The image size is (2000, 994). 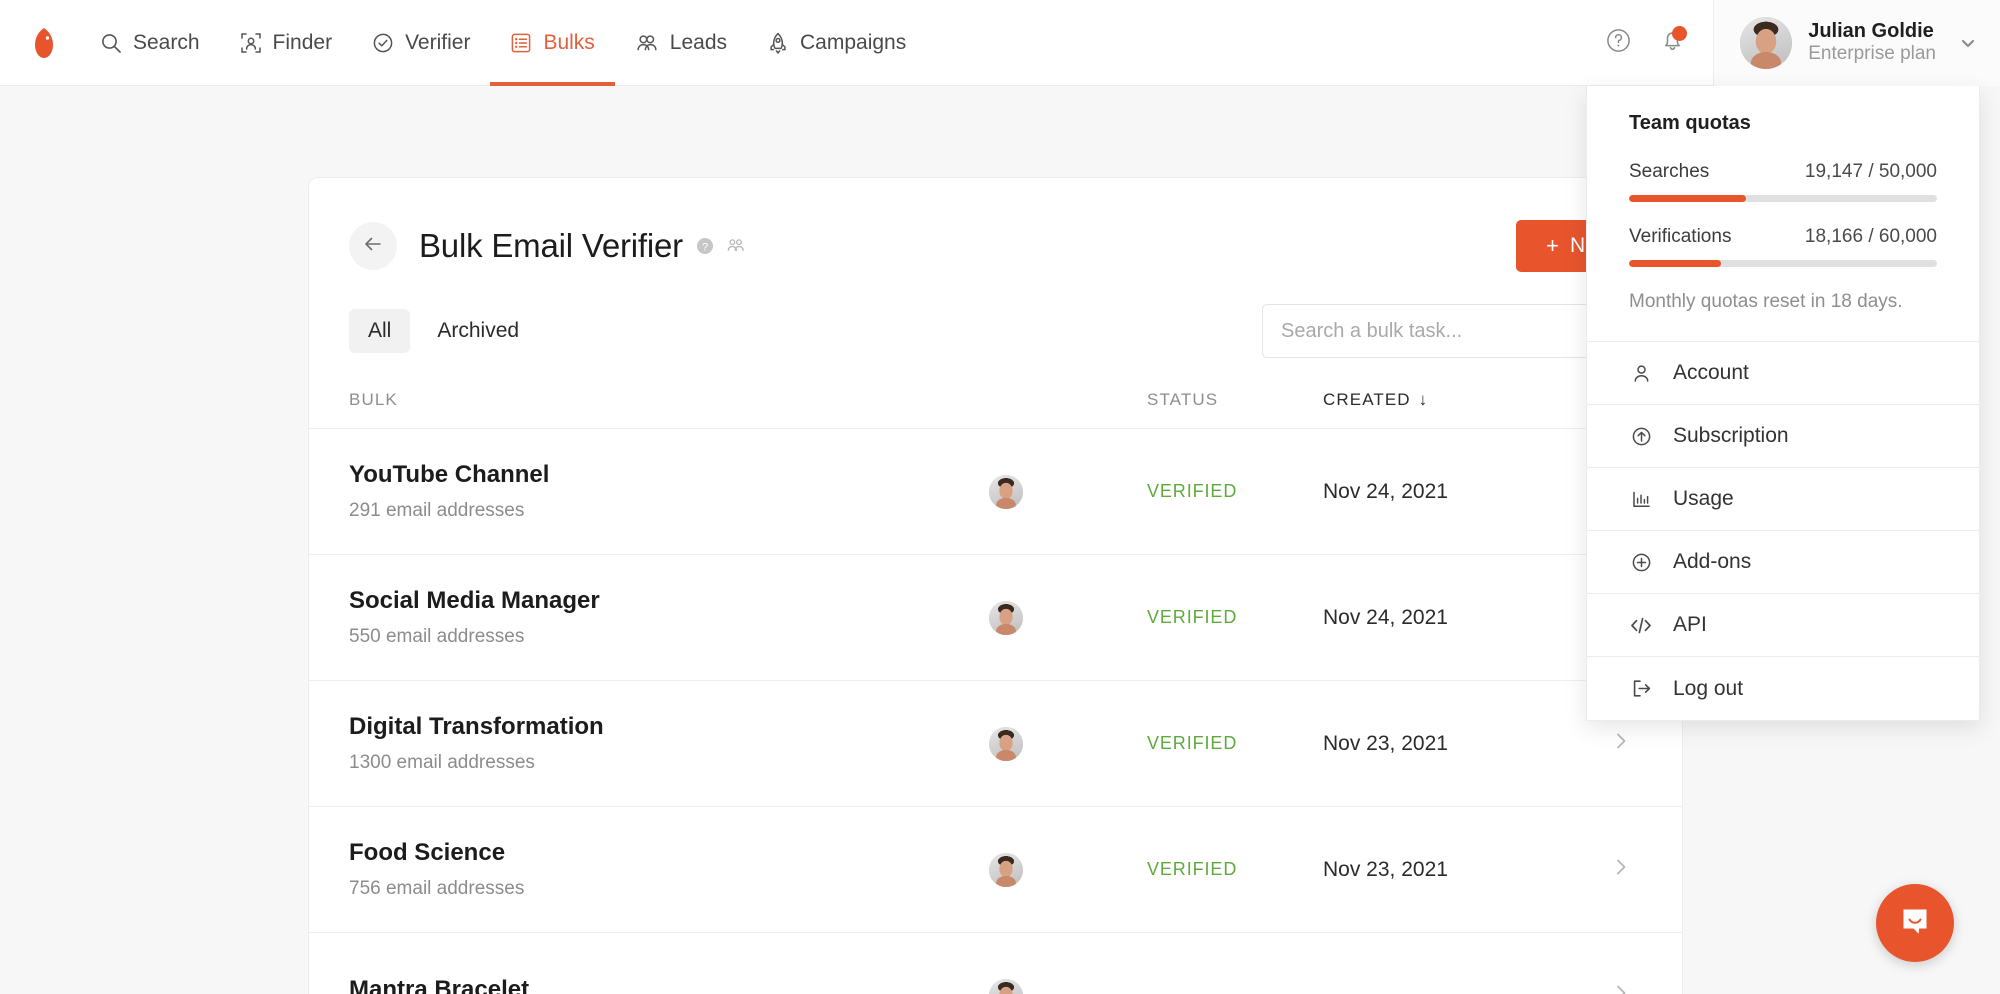 I want to click on circle-plus-icon, so click(x=1641, y=562).